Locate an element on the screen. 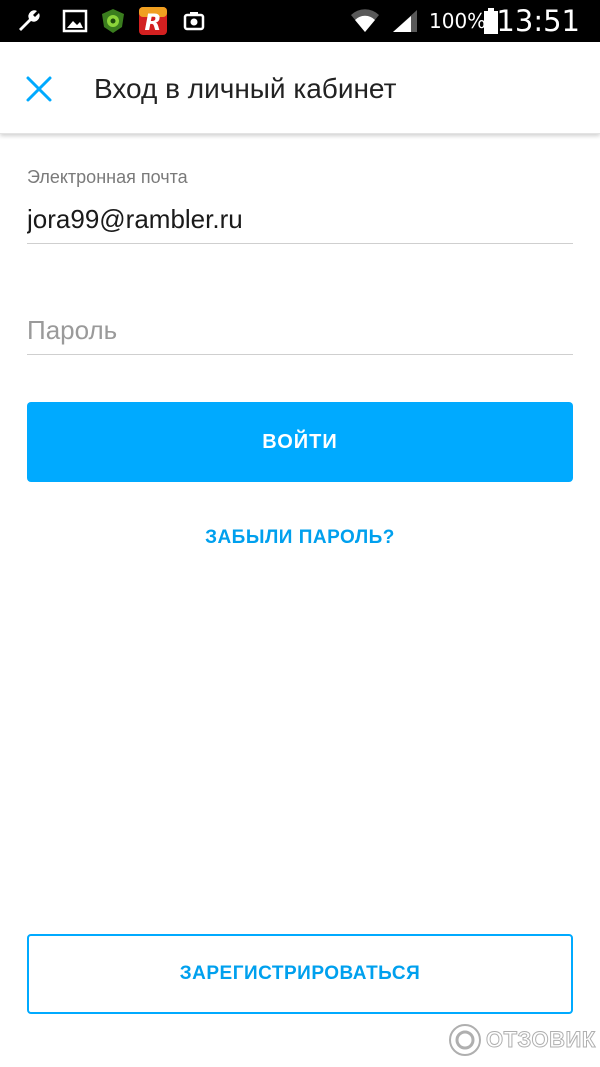  email-input is located at coordinates (300, 219).